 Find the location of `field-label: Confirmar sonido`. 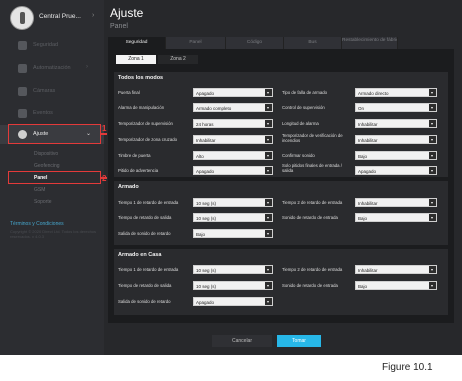

field-label: Confirmar sonido is located at coordinates (298, 155).